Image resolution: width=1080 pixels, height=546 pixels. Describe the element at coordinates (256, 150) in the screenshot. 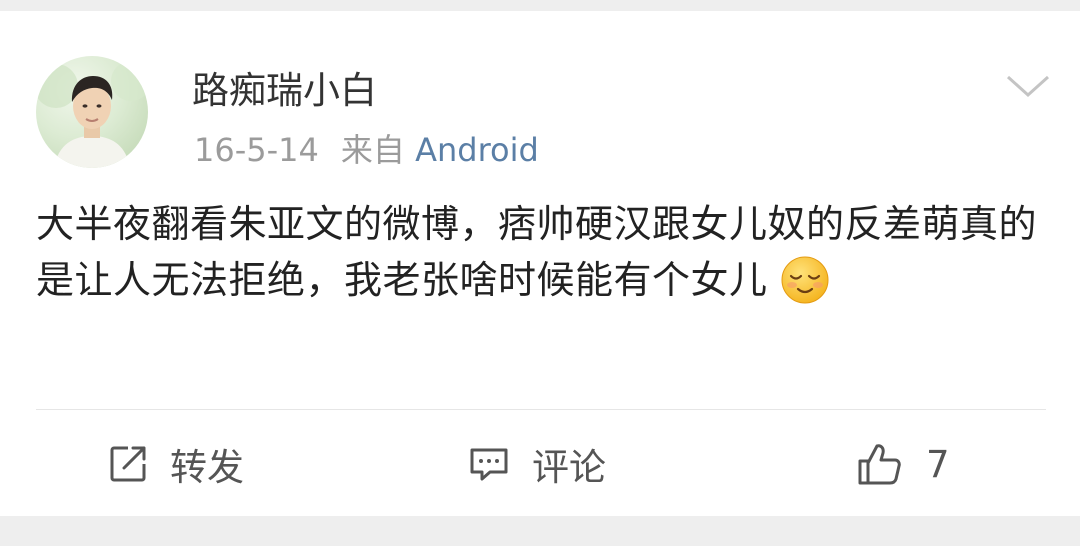

I see `post-date: 16-5-14` at that location.